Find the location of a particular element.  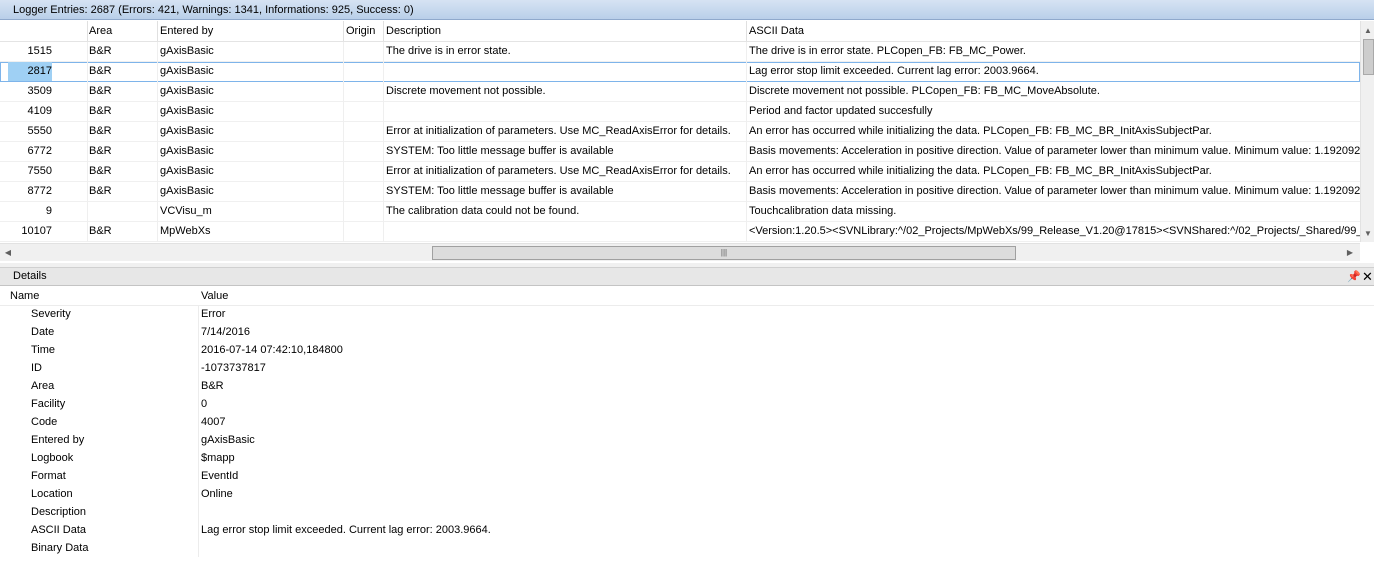

row-id: 5550 is located at coordinates (39, 131).